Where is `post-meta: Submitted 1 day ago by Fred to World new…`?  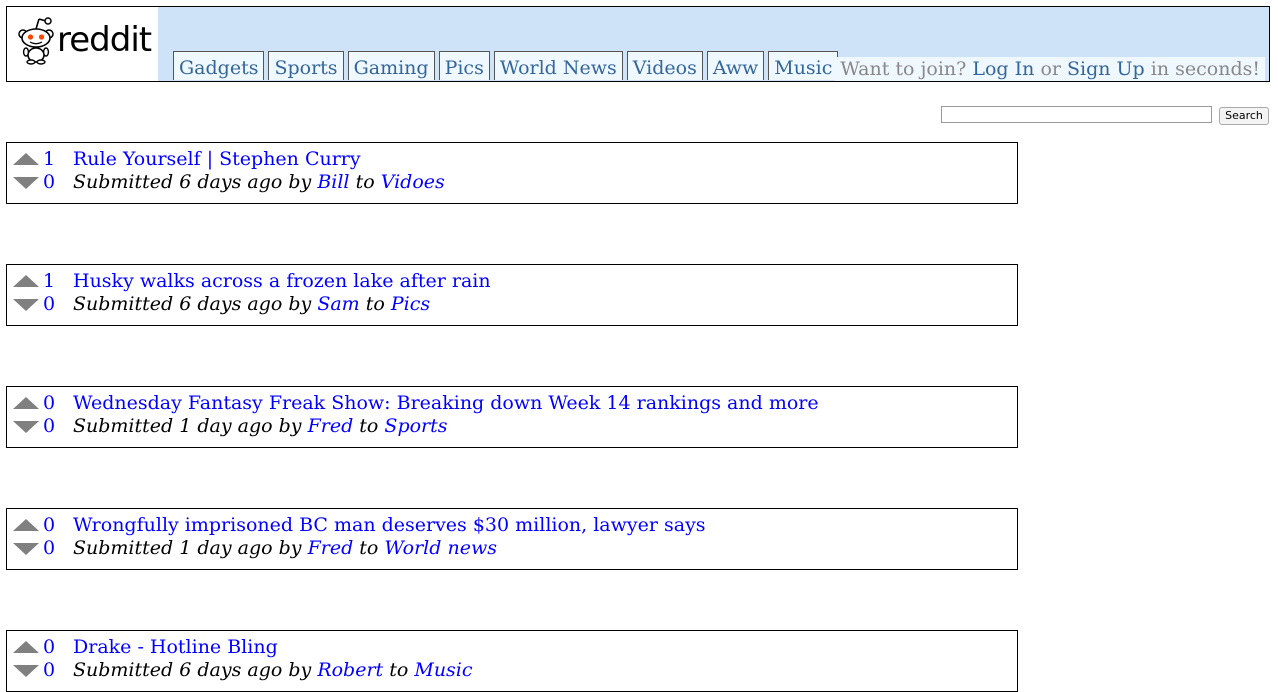 post-meta: Submitted 1 day ago by Fred to World new… is located at coordinates (285, 548).